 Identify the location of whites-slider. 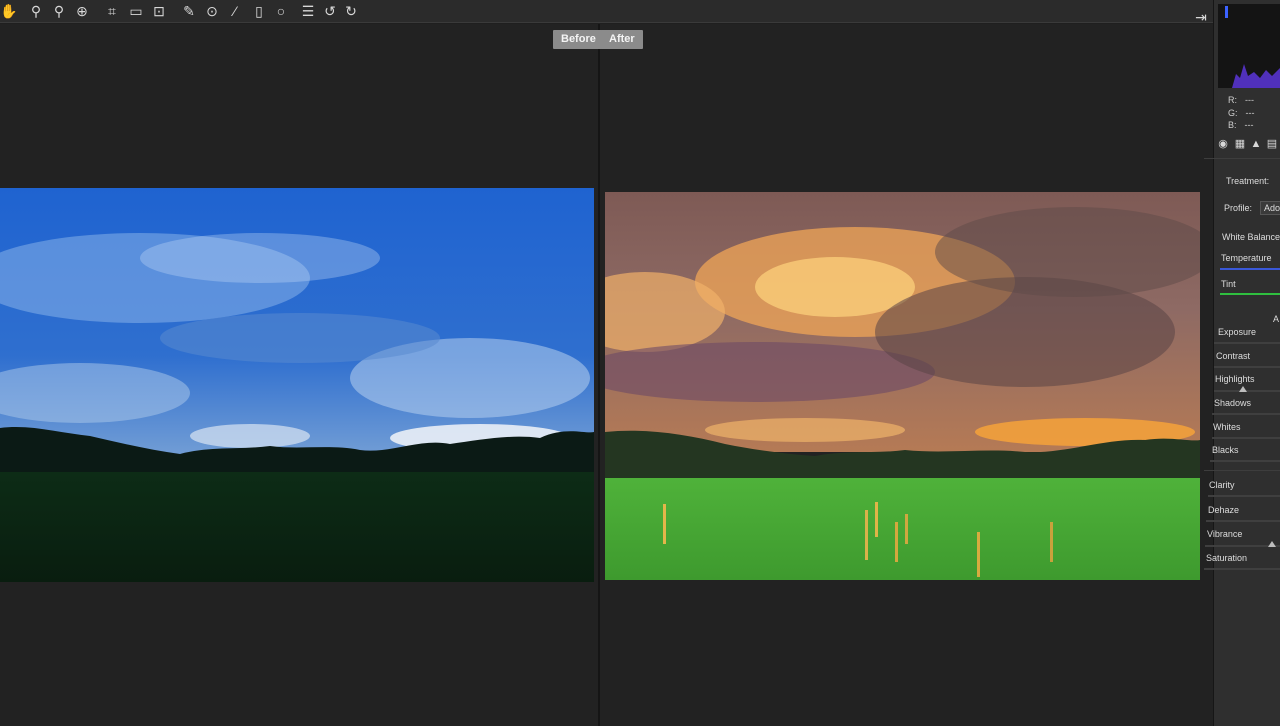
(1246, 438).